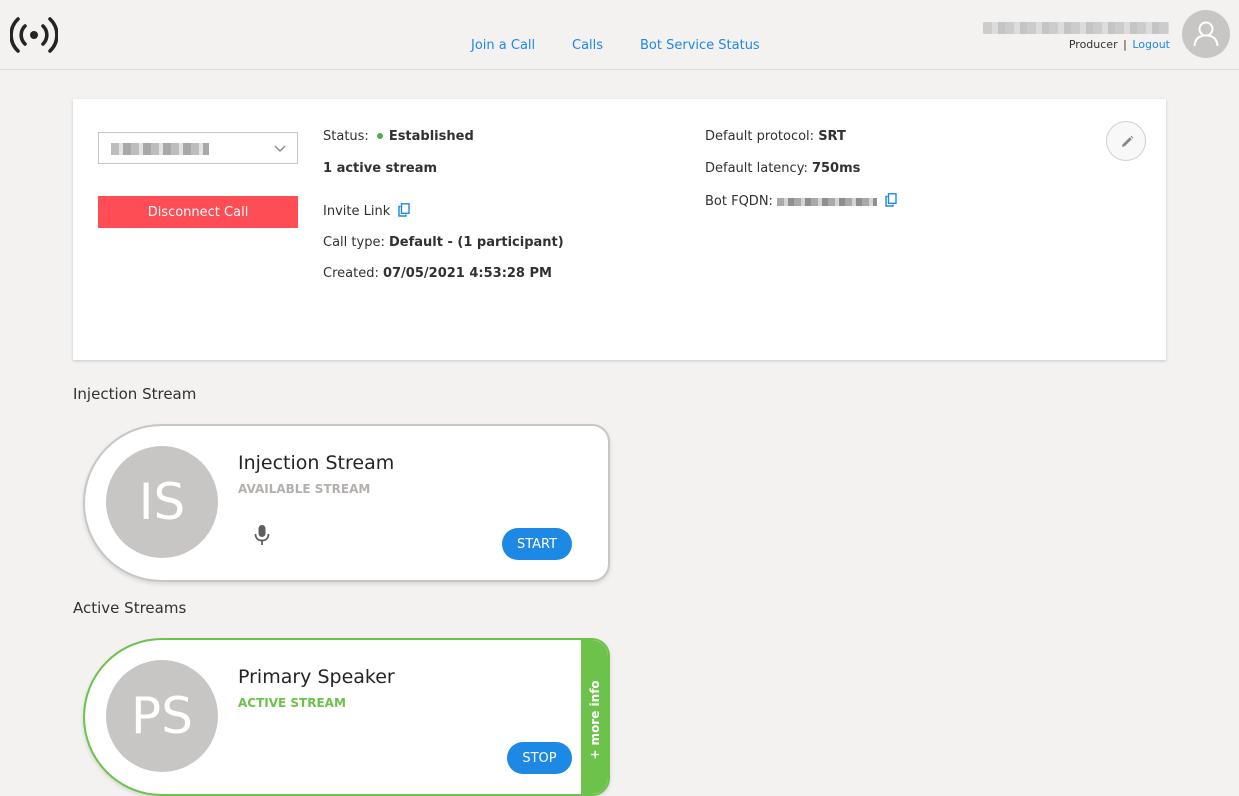  Describe the element at coordinates (130, 608) in the screenshot. I see `active-streams-section-title: Active Streams` at that location.